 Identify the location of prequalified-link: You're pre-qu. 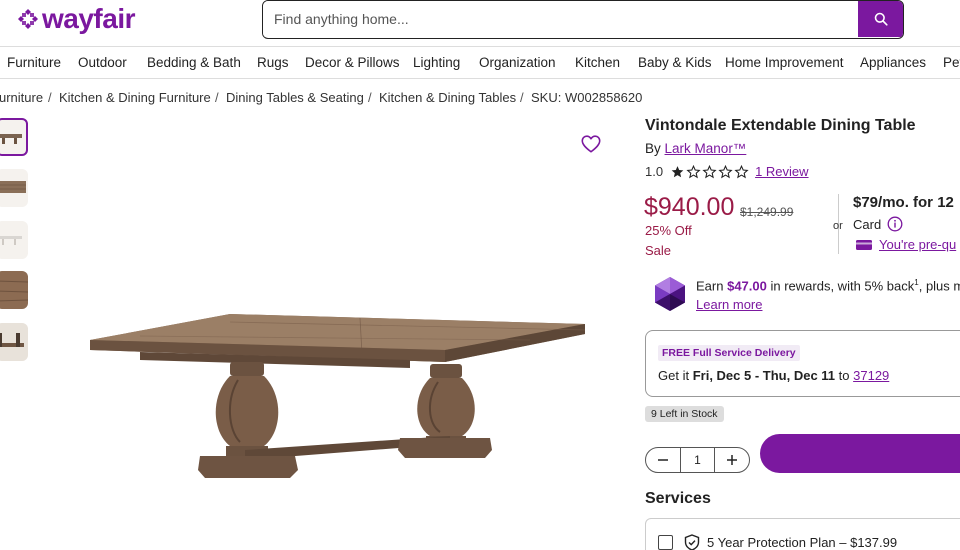
(906, 244).